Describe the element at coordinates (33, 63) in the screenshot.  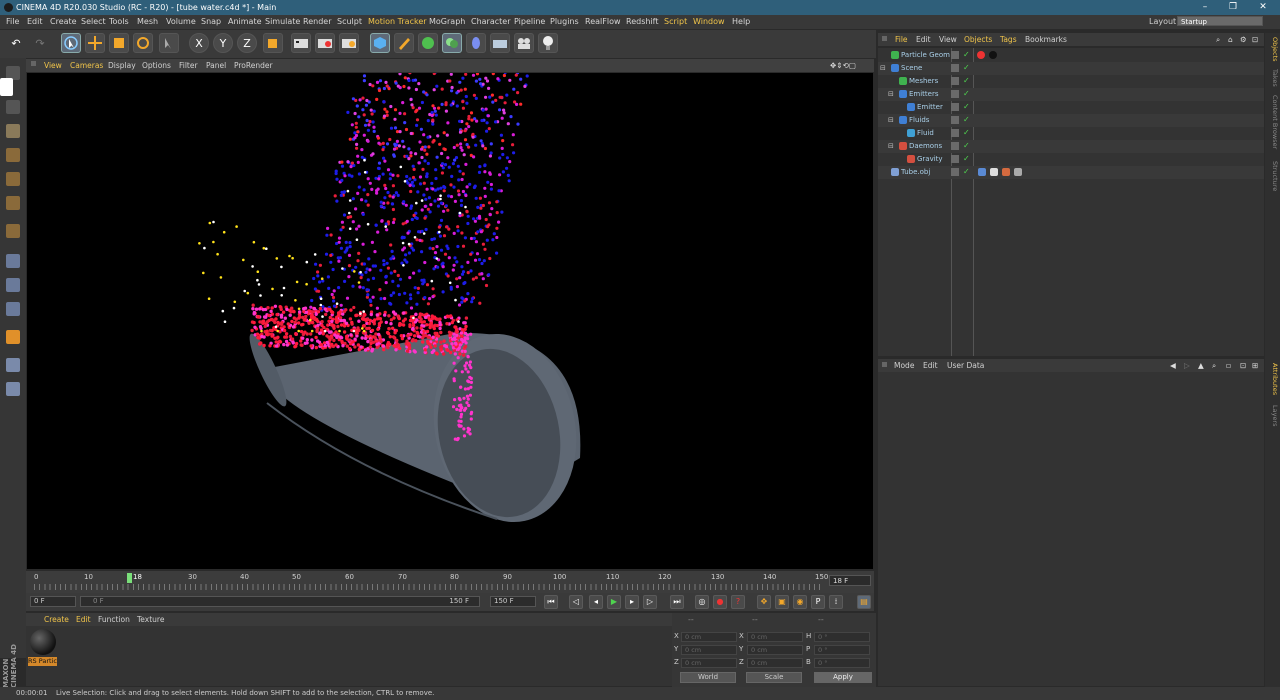
I see `viewport-corner-icon` at that location.